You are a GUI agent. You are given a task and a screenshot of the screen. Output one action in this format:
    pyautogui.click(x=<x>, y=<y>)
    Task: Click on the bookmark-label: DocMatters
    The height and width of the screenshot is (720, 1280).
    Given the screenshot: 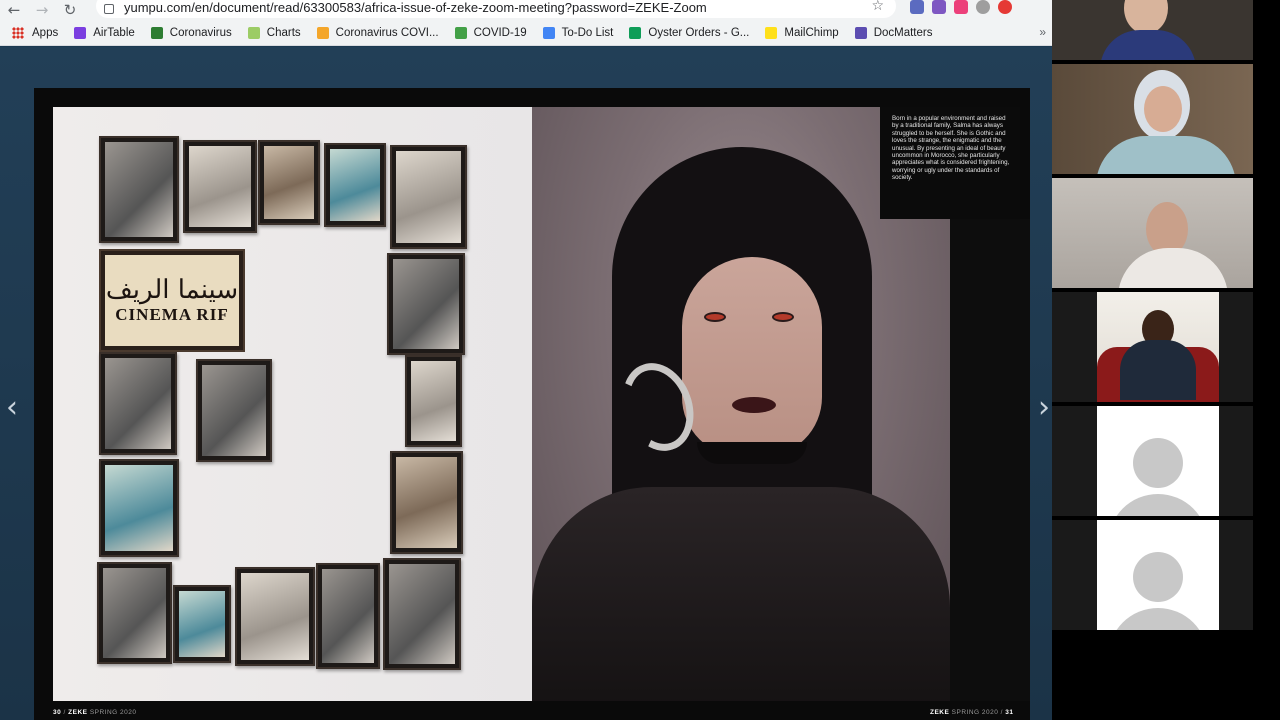 What is the action you would take?
    pyautogui.click(x=903, y=32)
    